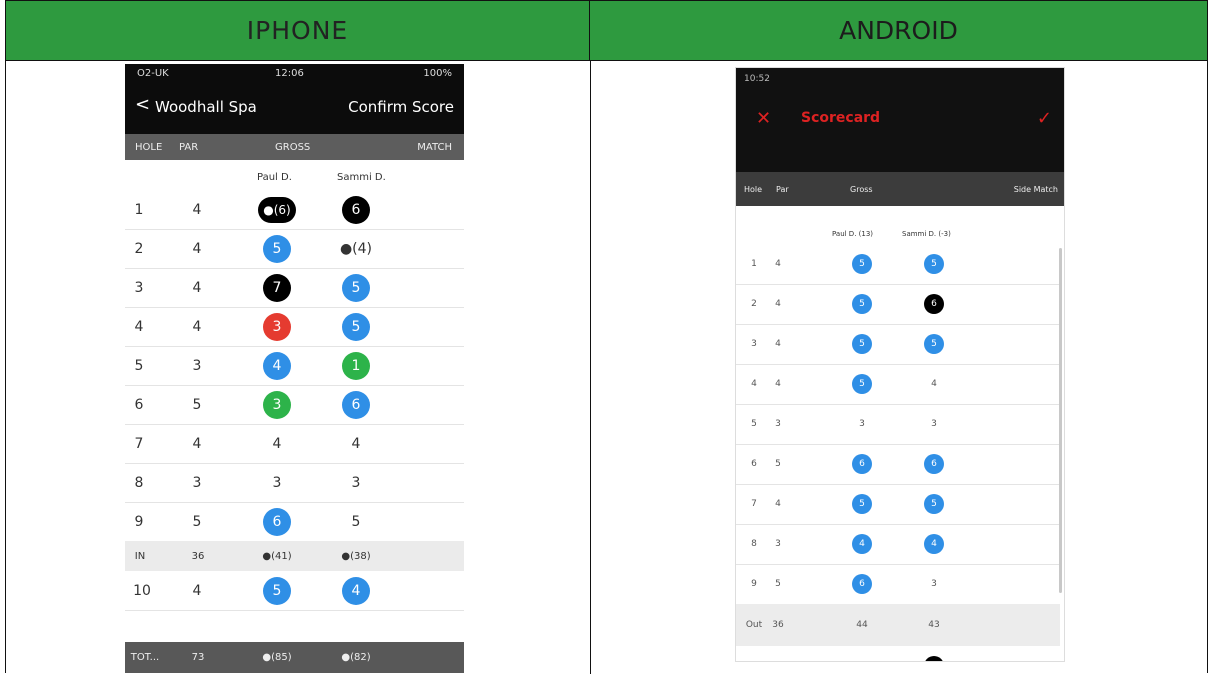 This screenshot has height=674, width=1212. What do you see at coordinates (898, 464) in the screenshot?
I see `table-row: 6 5 6 6` at bounding box center [898, 464].